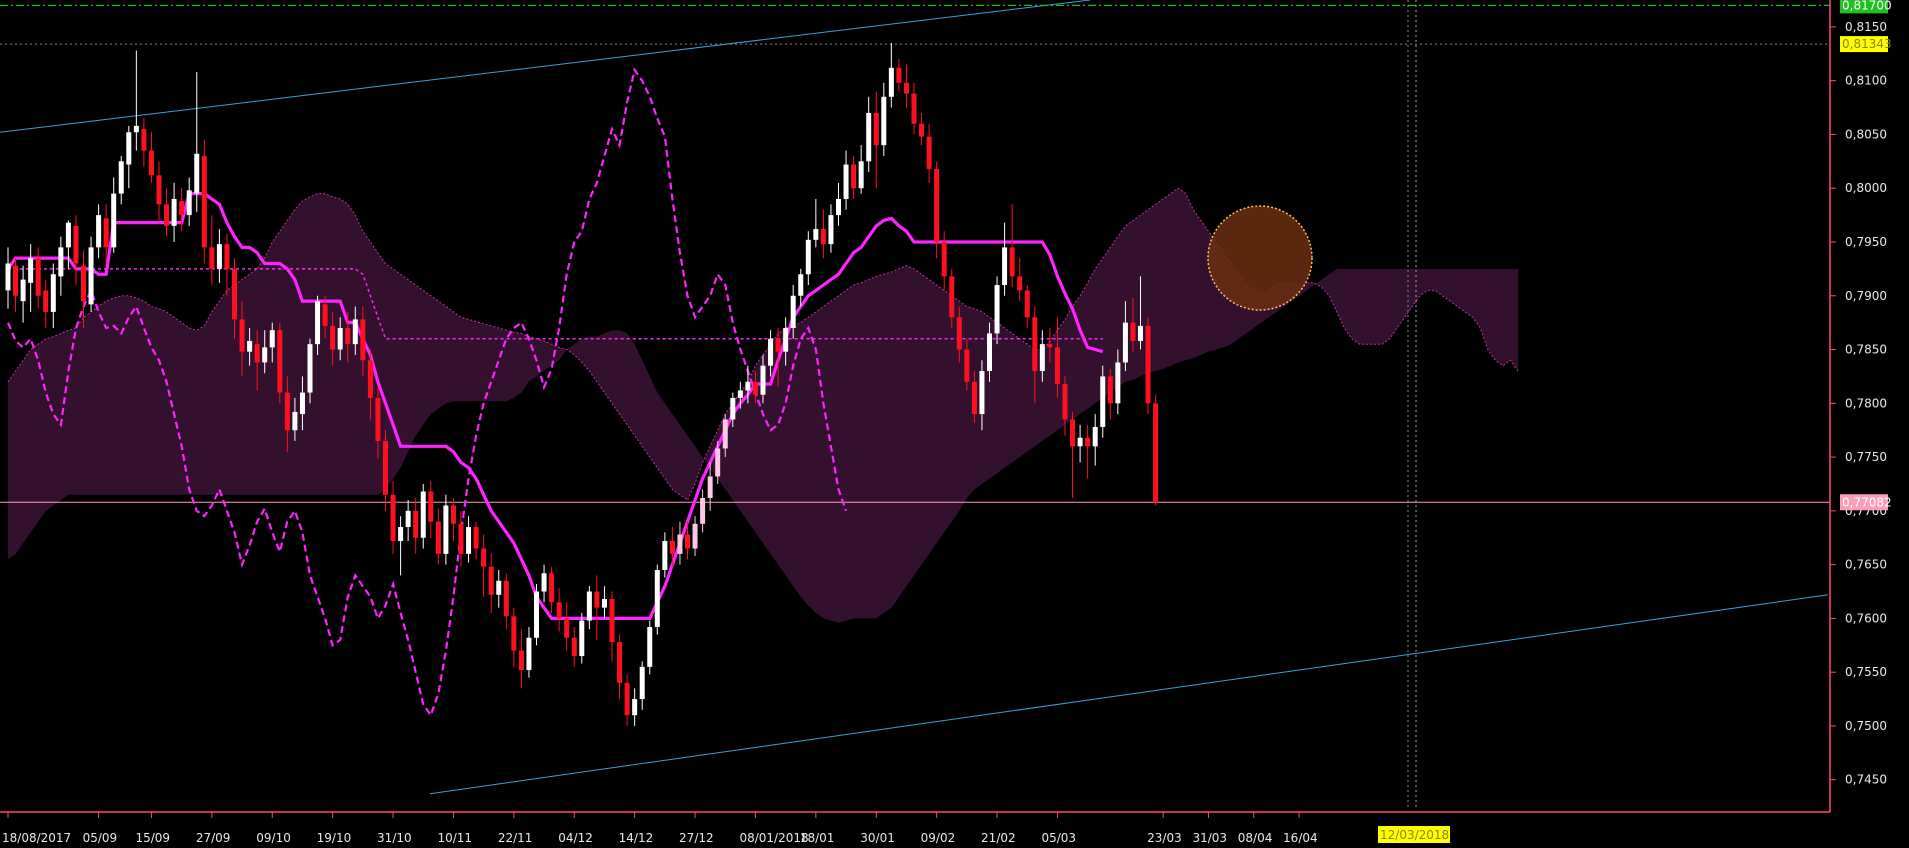  Describe the element at coordinates (1866, 726) in the screenshot. I see `y-tick-label: 0,7500` at that location.